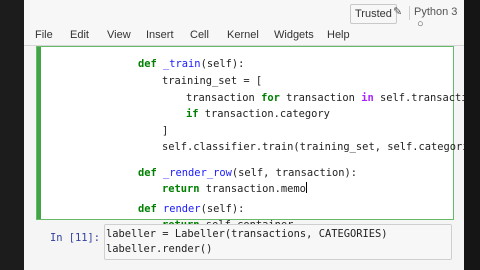 This screenshot has height=270, width=480. What do you see at coordinates (192, 114) in the screenshot?
I see `code-token-keyword: if` at bounding box center [192, 114].